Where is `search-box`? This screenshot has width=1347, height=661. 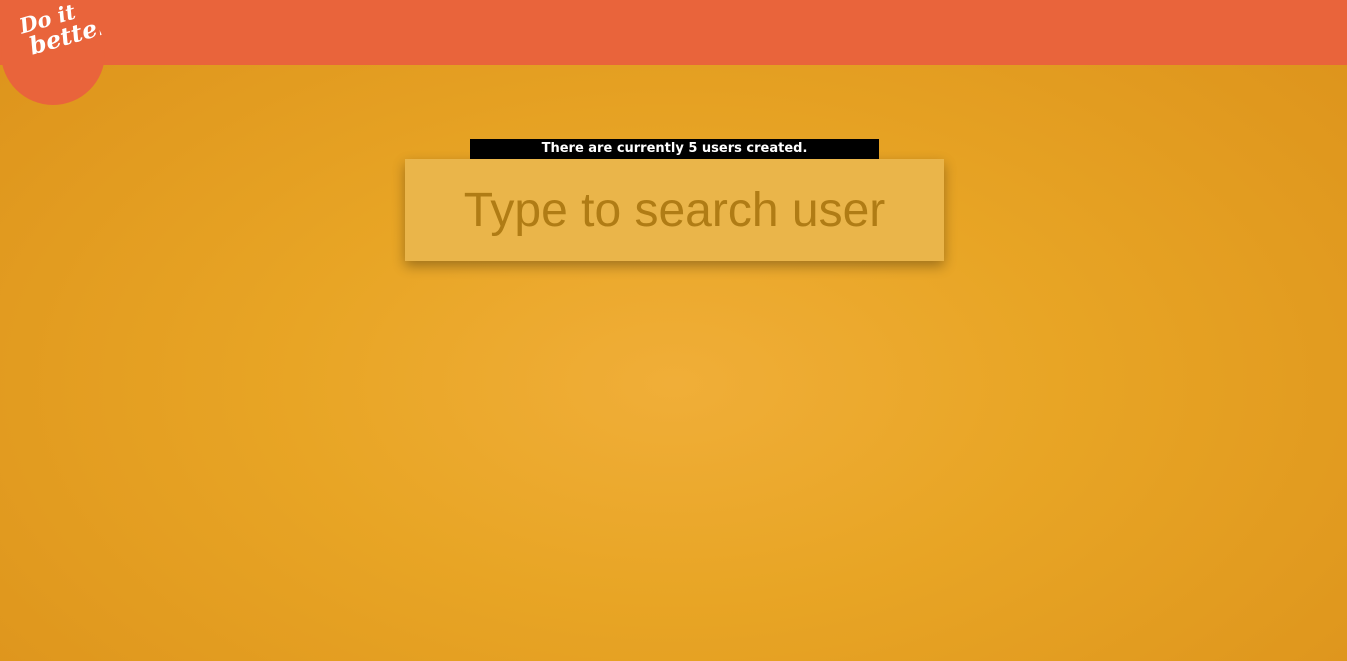
search-box is located at coordinates (674, 210).